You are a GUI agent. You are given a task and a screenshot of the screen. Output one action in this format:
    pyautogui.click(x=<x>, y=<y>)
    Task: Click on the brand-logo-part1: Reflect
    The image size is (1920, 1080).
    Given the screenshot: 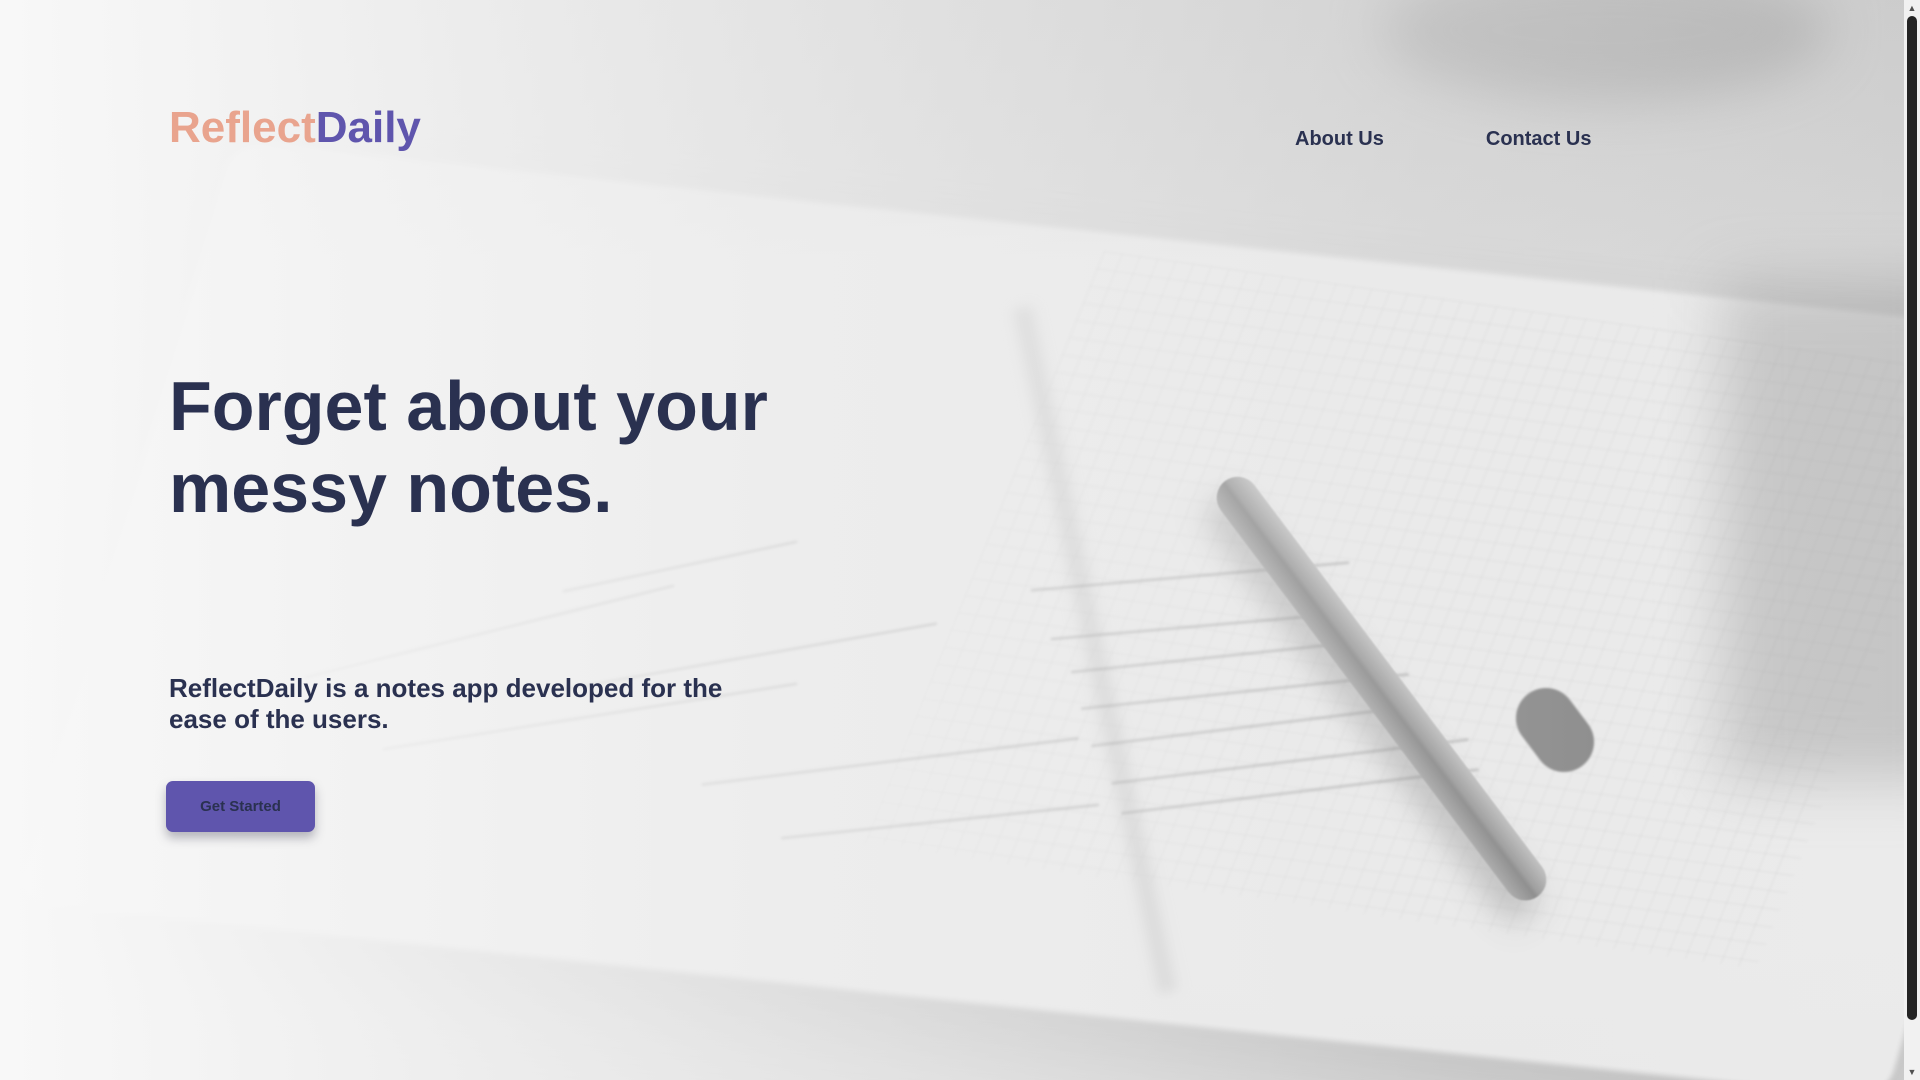 What is the action you would take?
    pyautogui.click(x=242, y=127)
    